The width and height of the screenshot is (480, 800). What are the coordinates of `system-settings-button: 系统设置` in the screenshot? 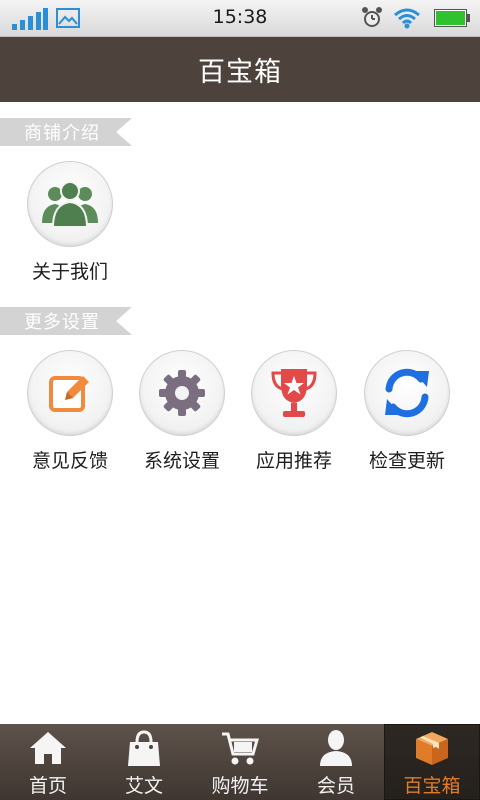 It's located at (182, 411).